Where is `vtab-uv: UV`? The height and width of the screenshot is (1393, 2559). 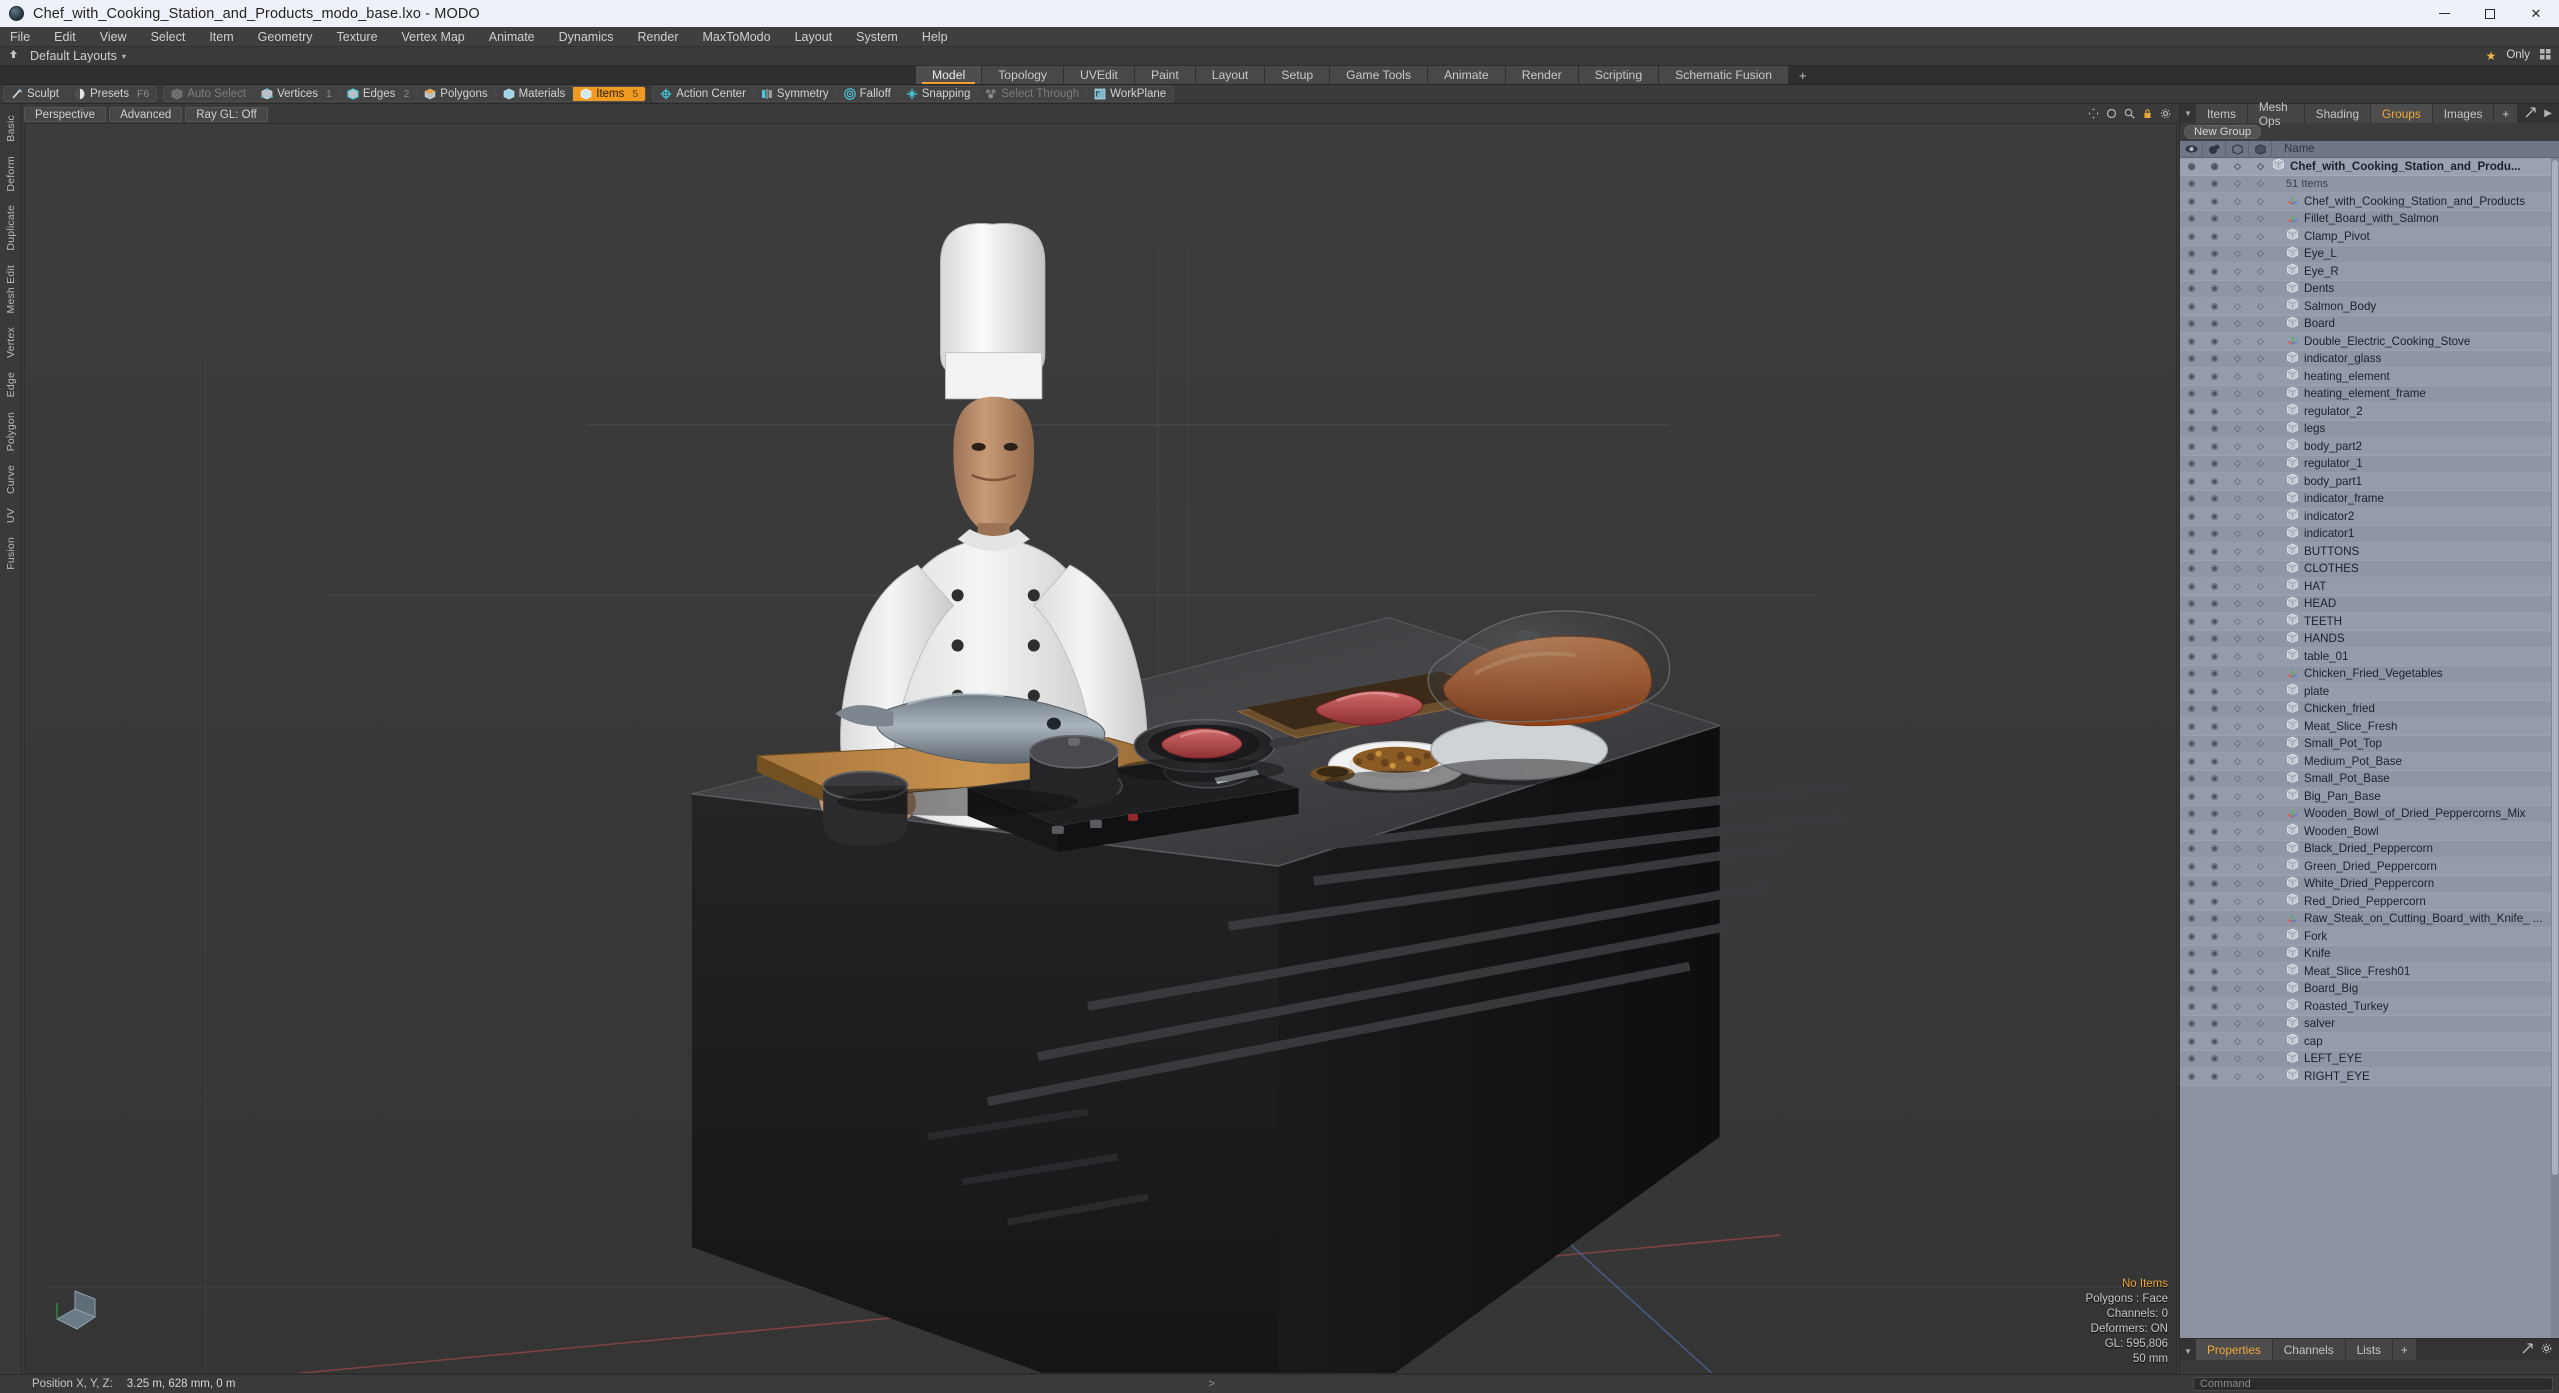
vtab-uv: UV is located at coordinates (11, 515).